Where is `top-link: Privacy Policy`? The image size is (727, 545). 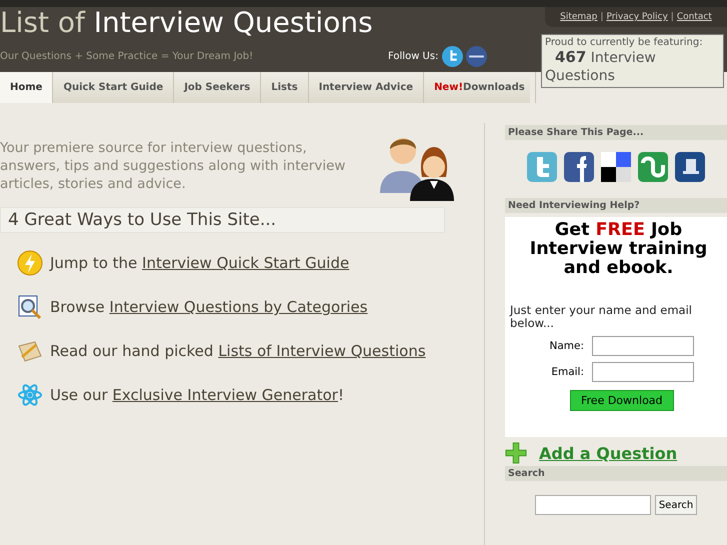 top-link: Privacy Policy is located at coordinates (637, 17).